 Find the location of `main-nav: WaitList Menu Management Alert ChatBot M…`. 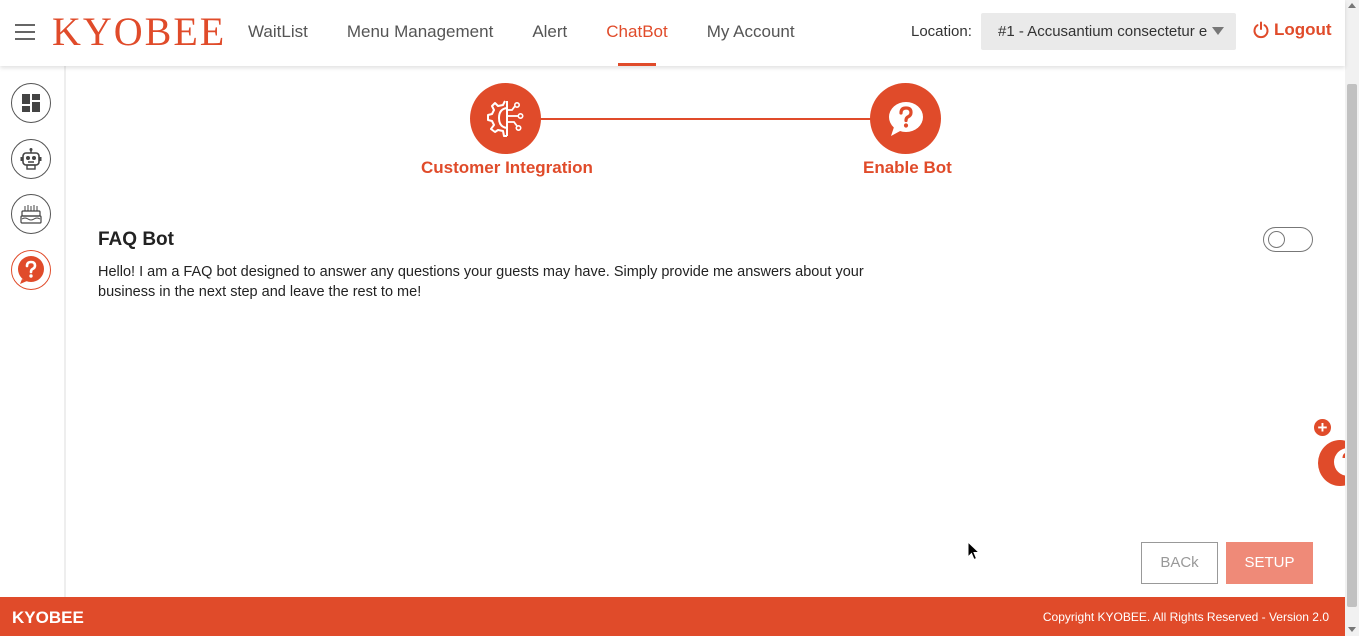

main-nav: WaitList Menu Management Alert ChatBot M… is located at coordinates (541, 33).